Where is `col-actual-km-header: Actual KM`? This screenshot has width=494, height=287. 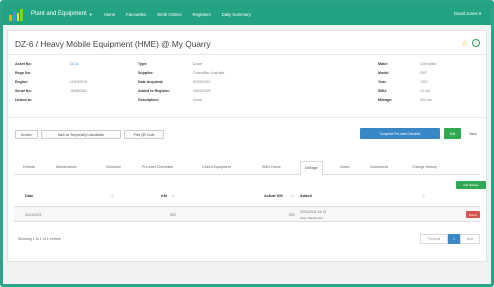 col-actual-km-header: Actual KM is located at coordinates (273, 196).